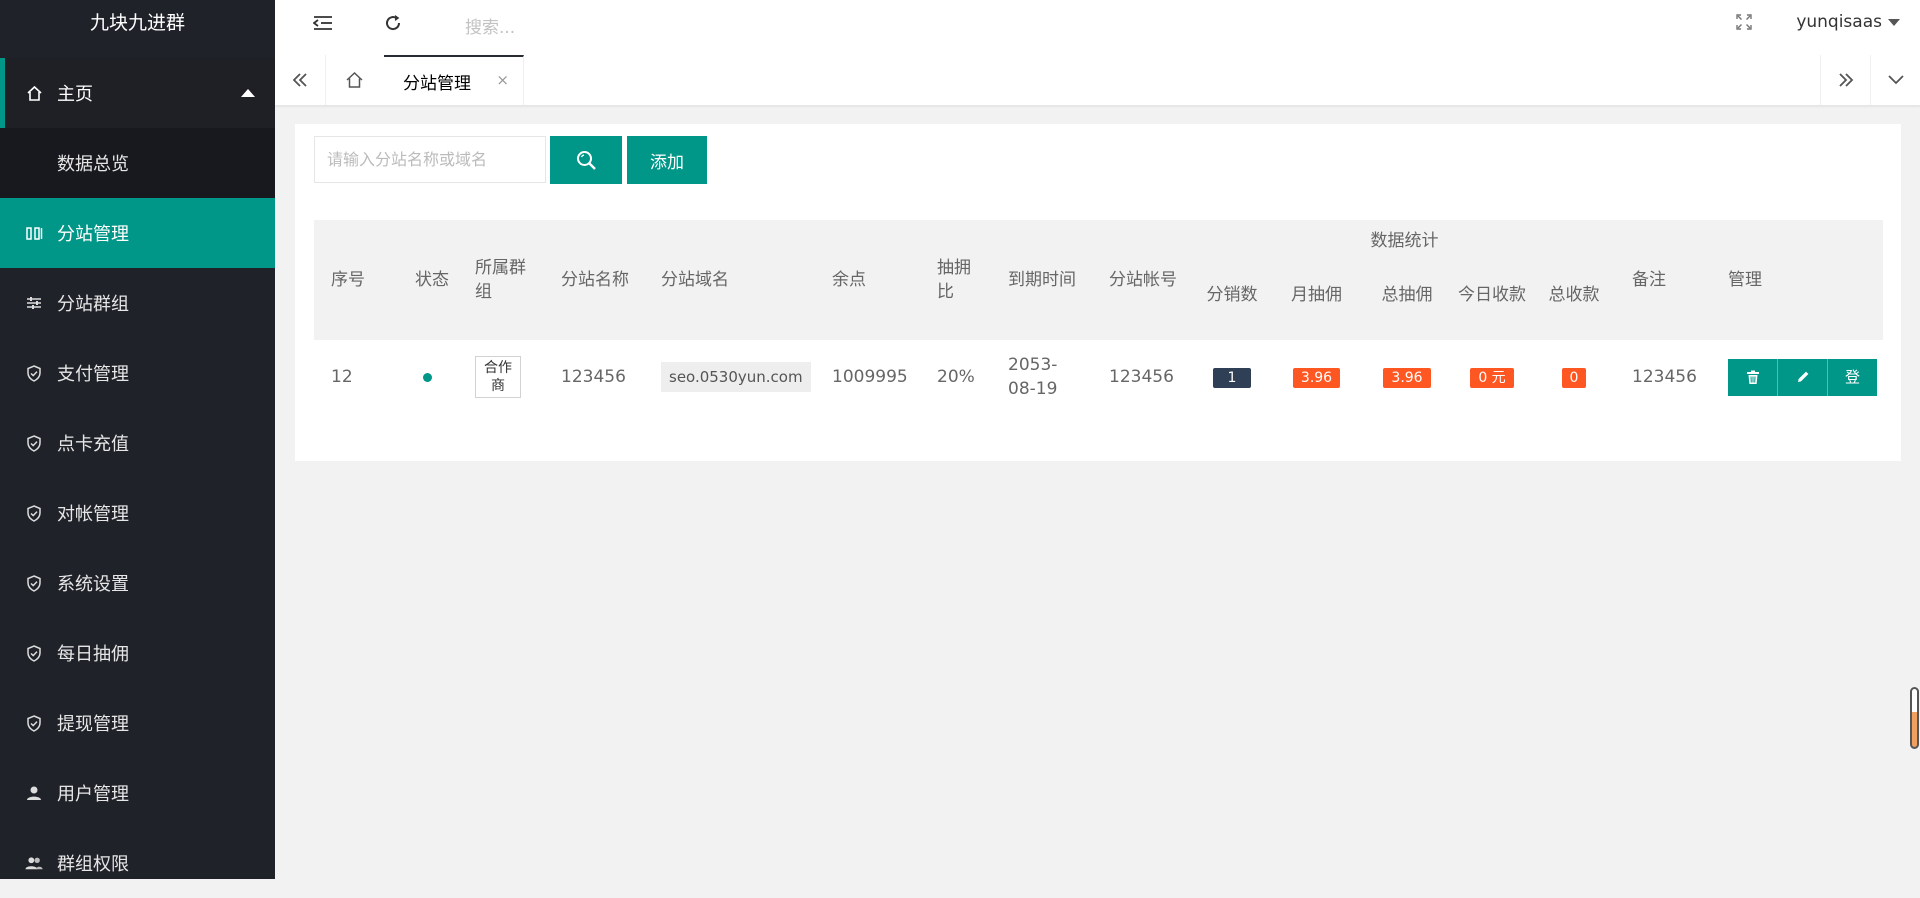 The width and height of the screenshot is (1920, 898). What do you see at coordinates (594, 377) in the screenshot?
I see `cell-name: 123456` at bounding box center [594, 377].